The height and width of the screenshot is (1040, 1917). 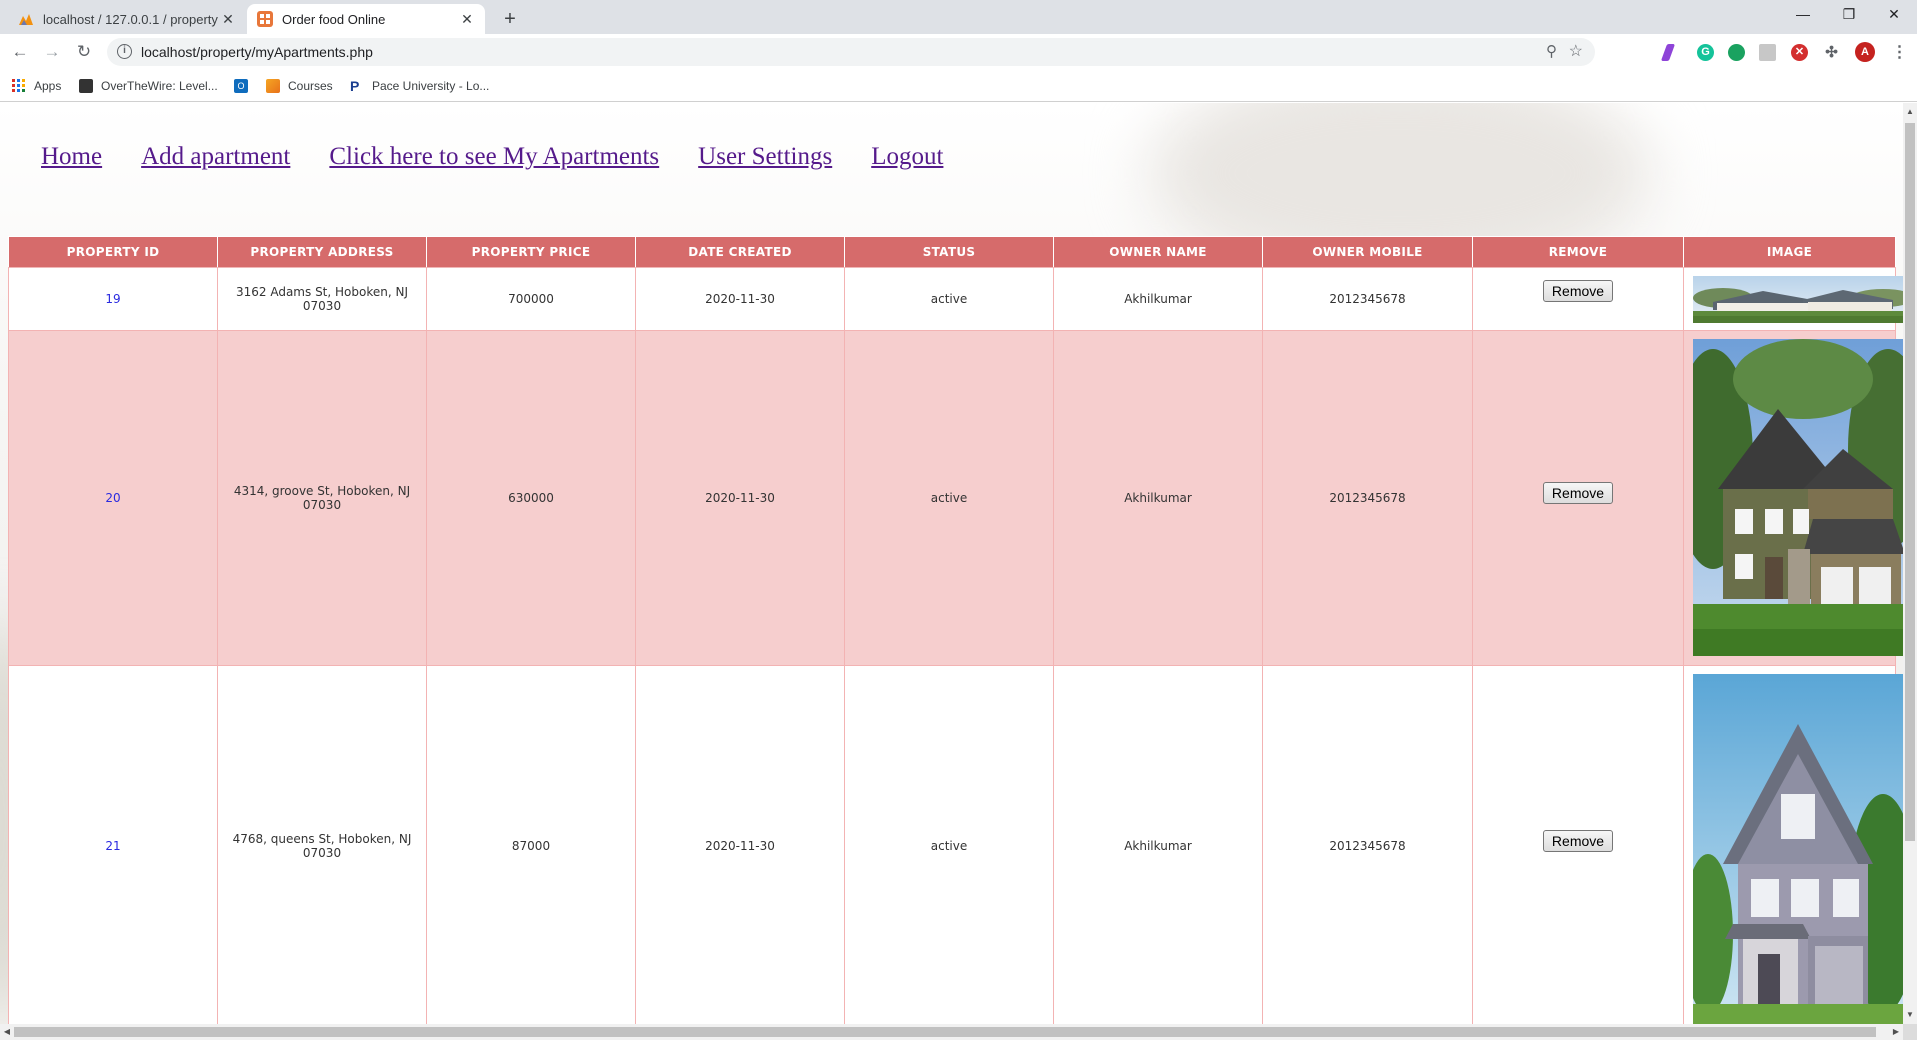 I want to click on nav-my-apartments-link: Click here to see My Apartments, so click(x=494, y=157).